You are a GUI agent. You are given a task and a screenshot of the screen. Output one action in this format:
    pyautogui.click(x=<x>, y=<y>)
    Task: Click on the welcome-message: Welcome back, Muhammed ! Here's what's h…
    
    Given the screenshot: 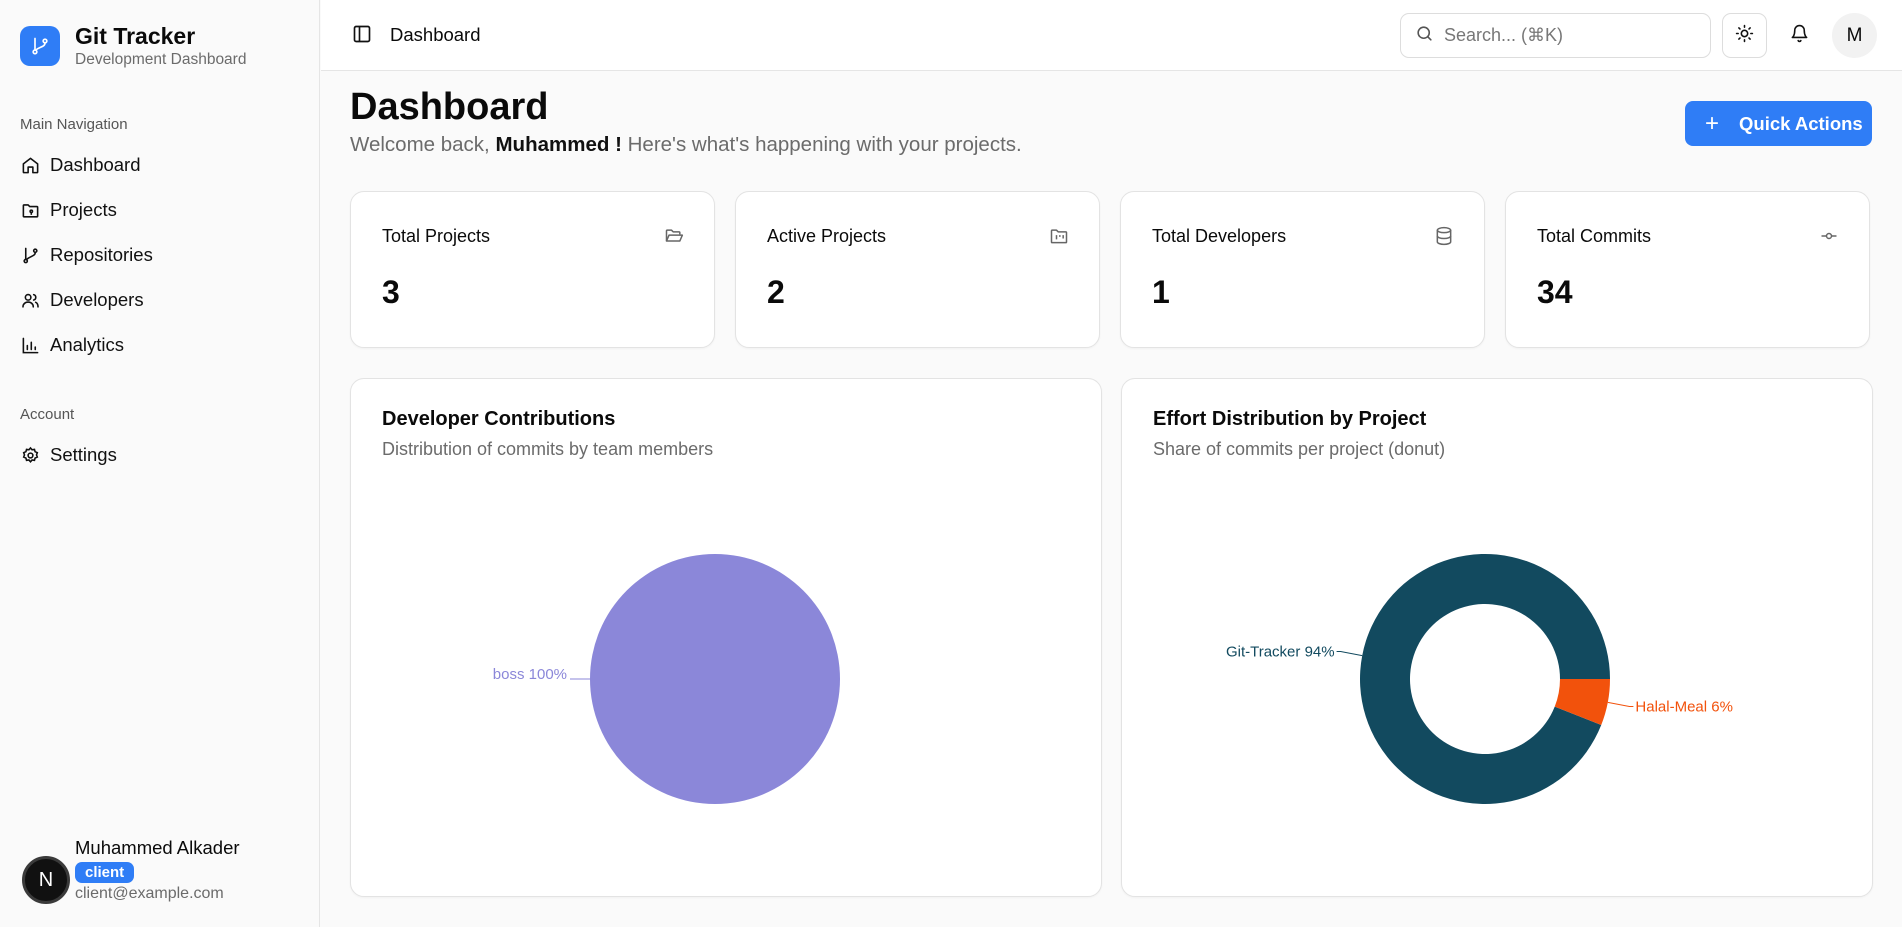 What is the action you would take?
    pyautogui.click(x=686, y=145)
    